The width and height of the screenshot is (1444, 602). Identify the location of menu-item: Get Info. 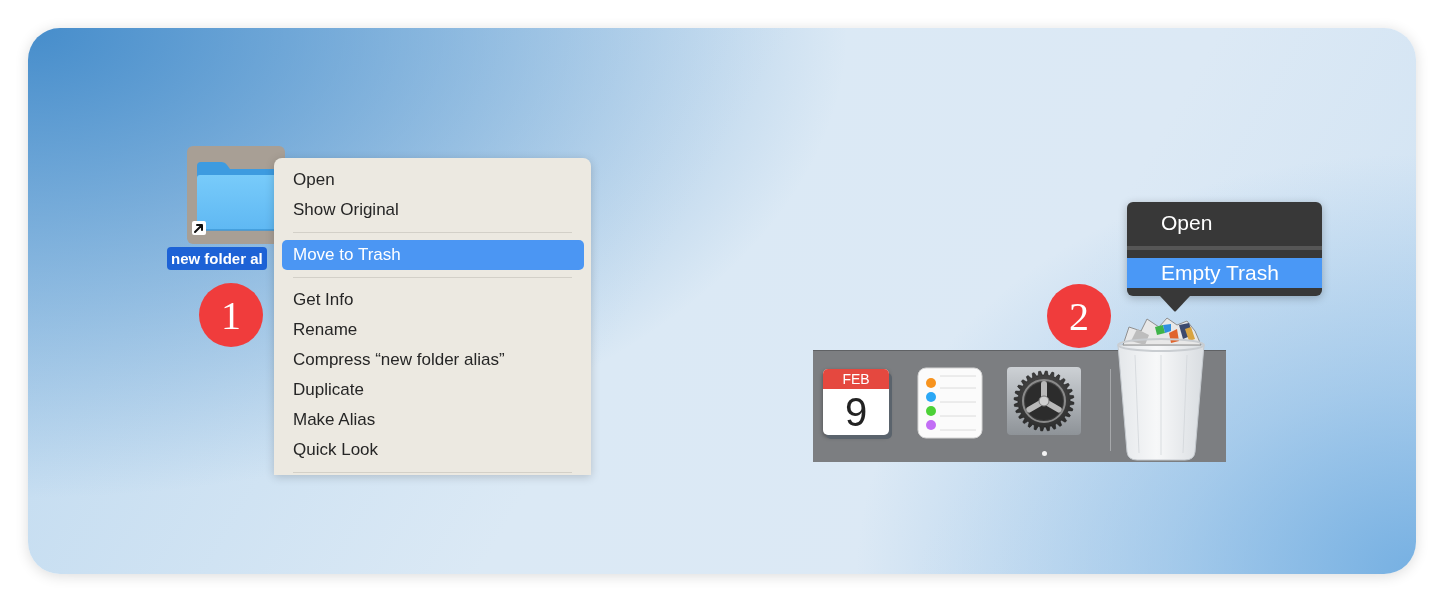
(433, 300).